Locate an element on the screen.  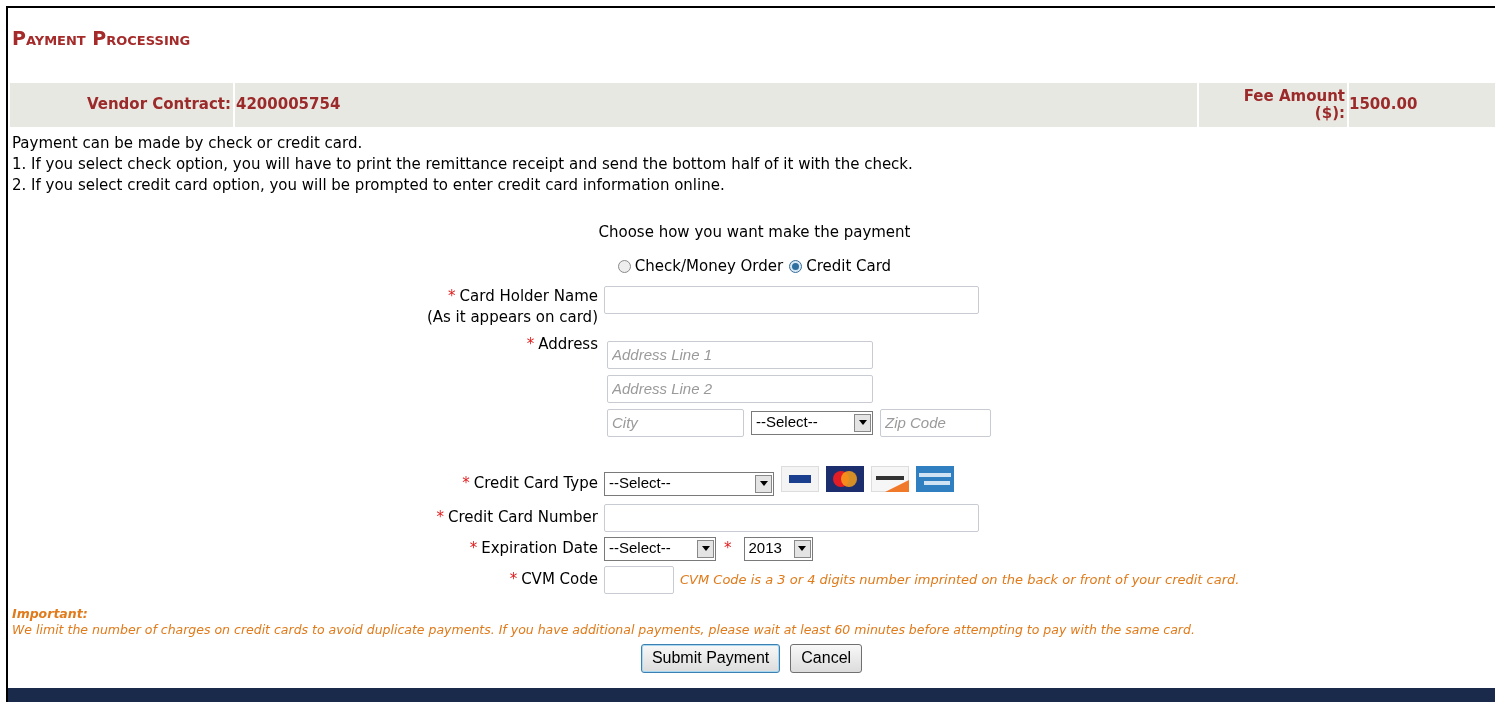
expiration-date-label: Expiration Date is located at coordinates (539, 549).